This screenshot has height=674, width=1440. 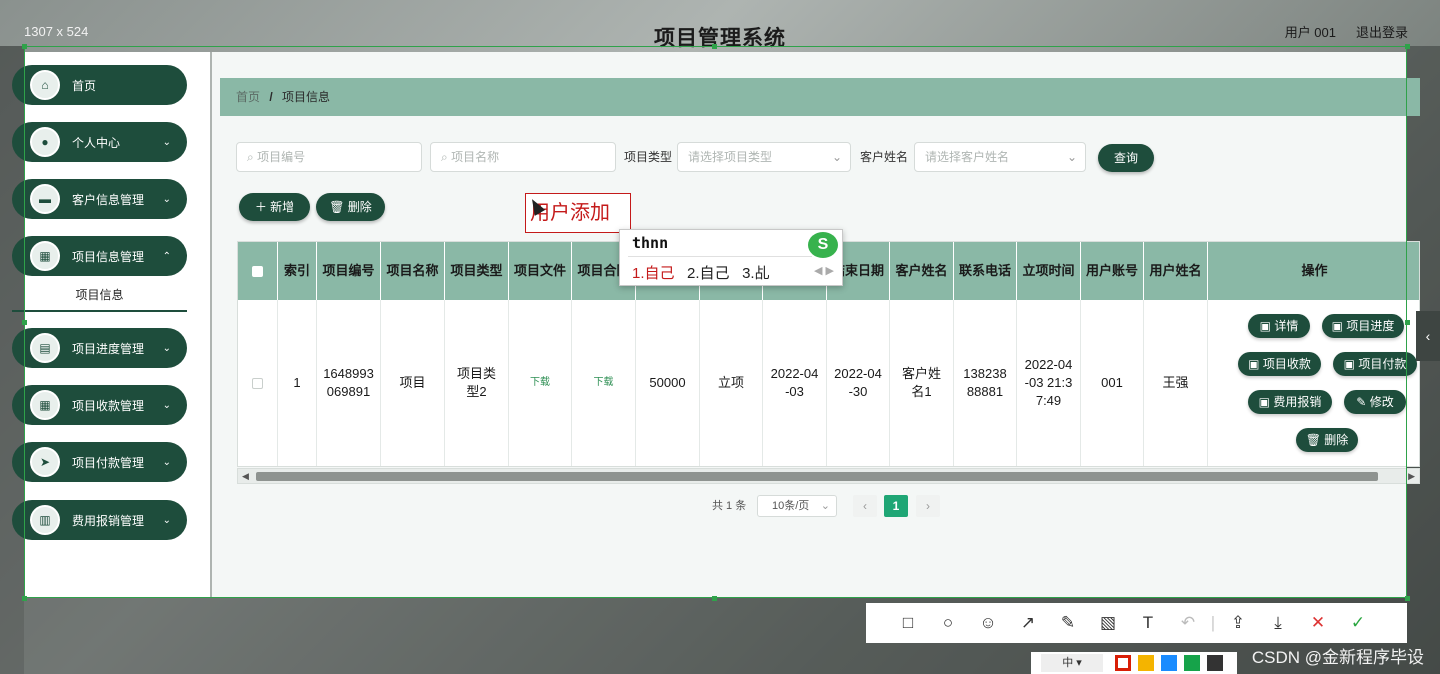 I want to click on color-swatch-black, so click(x=1215, y=663).